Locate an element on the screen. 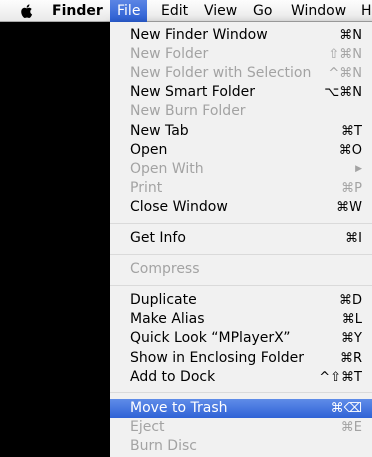 The width and height of the screenshot is (372, 457). menu-item-label: Compress is located at coordinates (165, 269).